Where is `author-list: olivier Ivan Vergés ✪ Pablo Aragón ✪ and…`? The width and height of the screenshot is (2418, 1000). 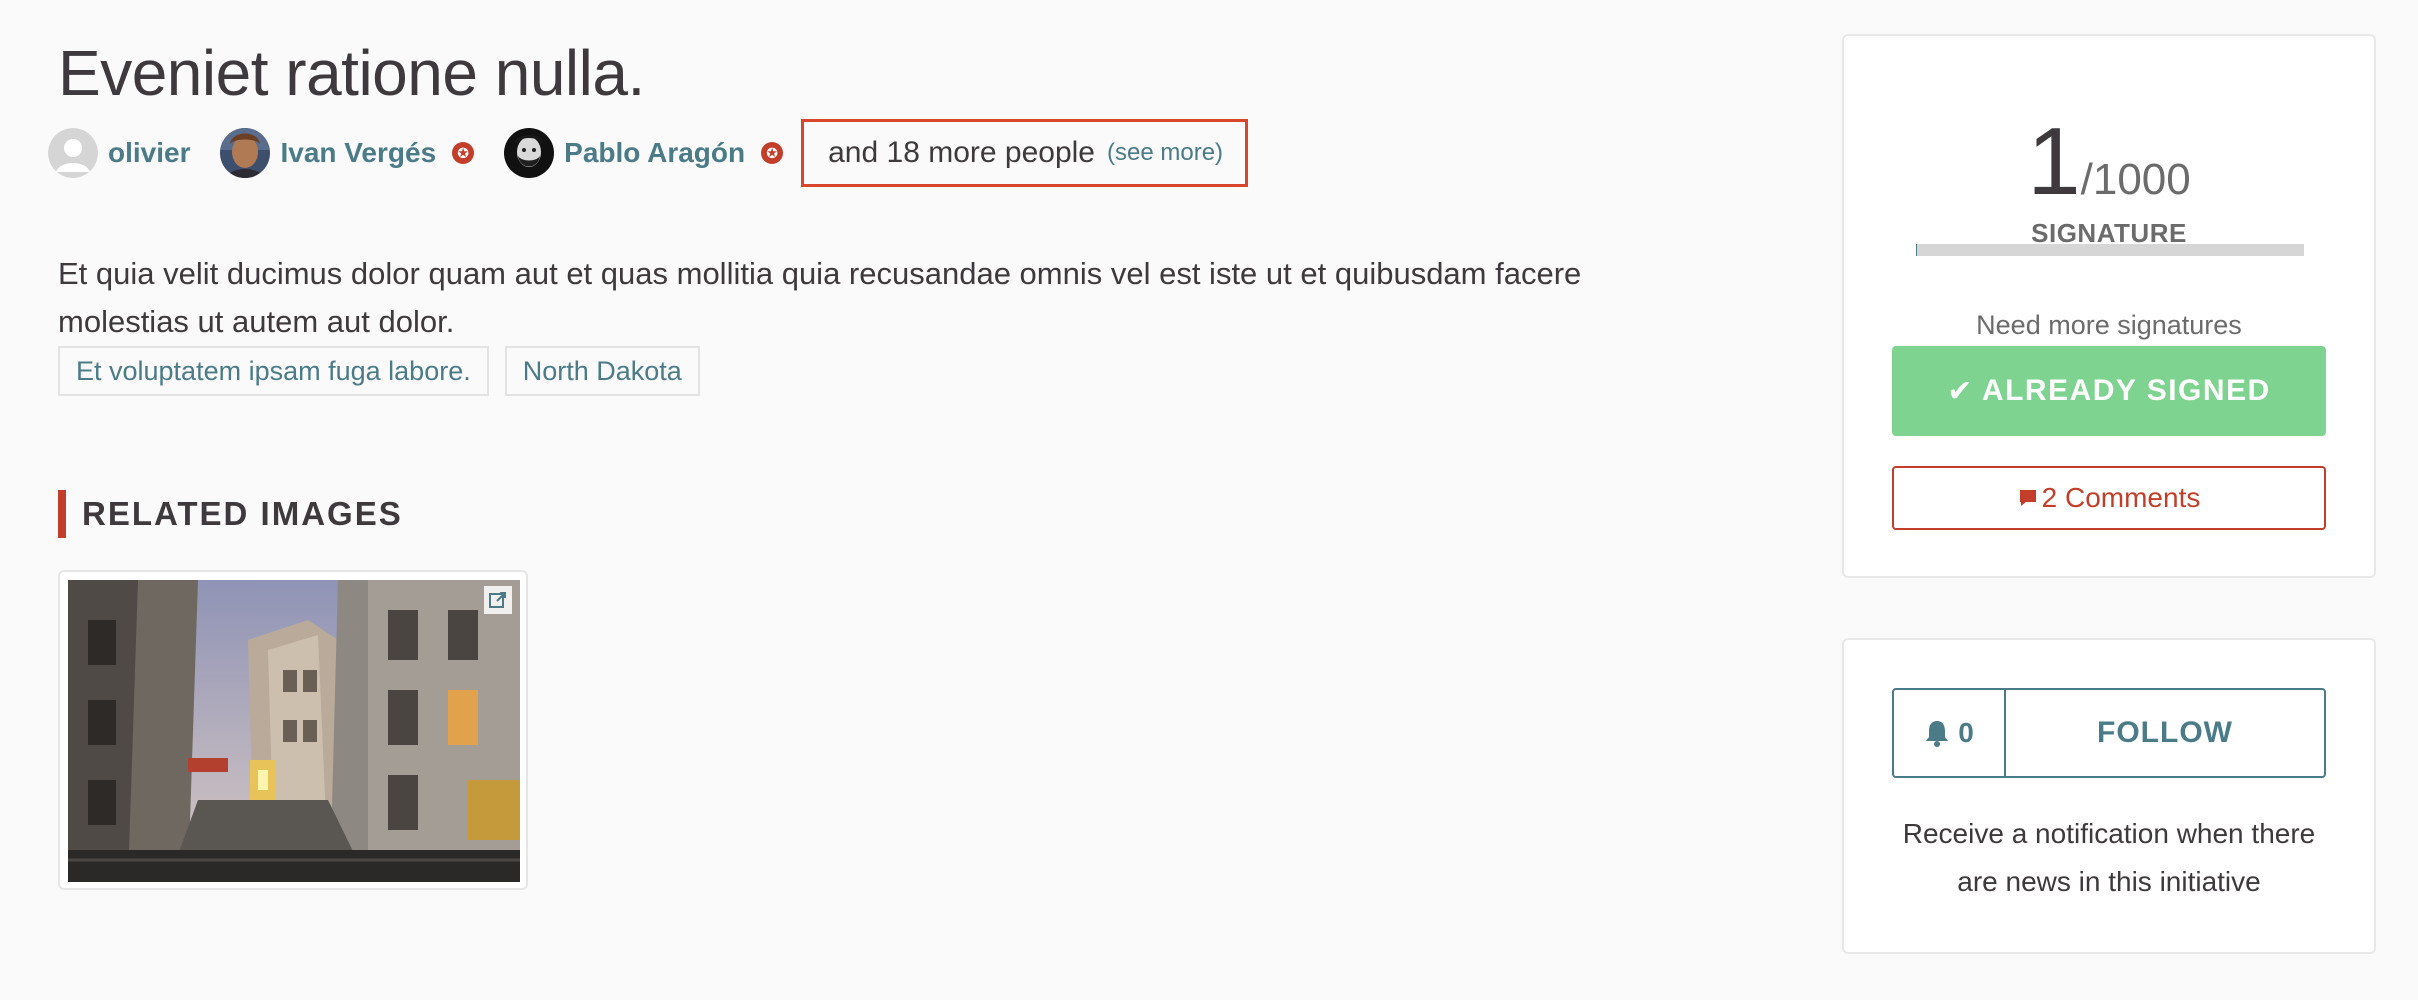 author-list: olivier Ivan Vergés ✪ Pablo Aragón ✪ and… is located at coordinates (648, 153).